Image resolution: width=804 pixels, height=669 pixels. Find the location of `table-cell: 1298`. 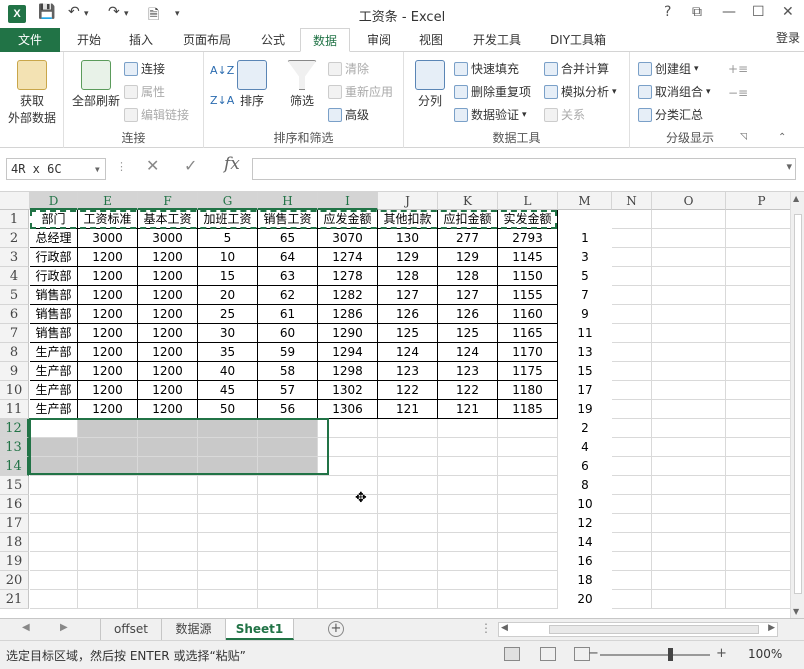

table-cell: 1298 is located at coordinates (348, 371).